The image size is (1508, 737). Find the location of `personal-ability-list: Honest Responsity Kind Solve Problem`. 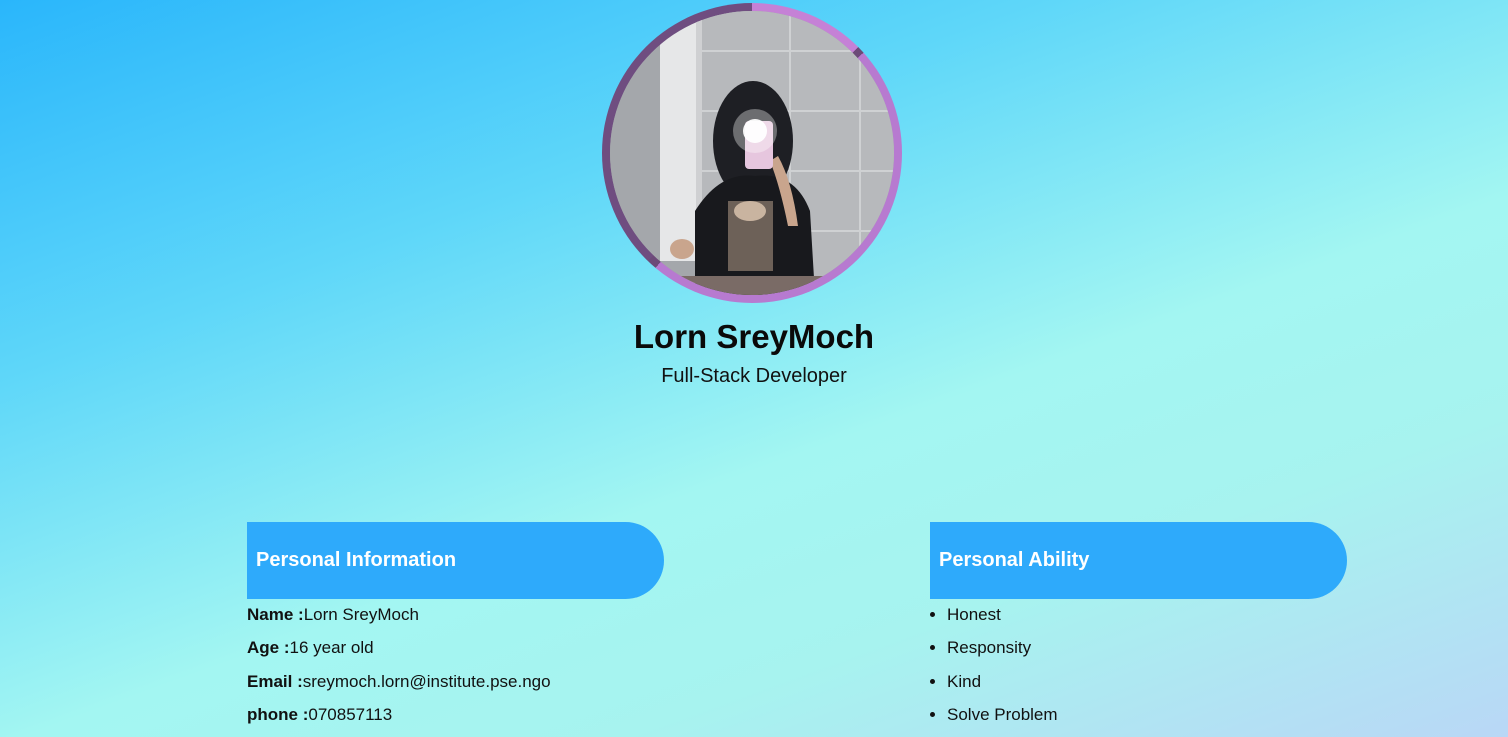

personal-ability-list: Honest Responsity Kind Solve Problem is located at coordinates (994, 670).